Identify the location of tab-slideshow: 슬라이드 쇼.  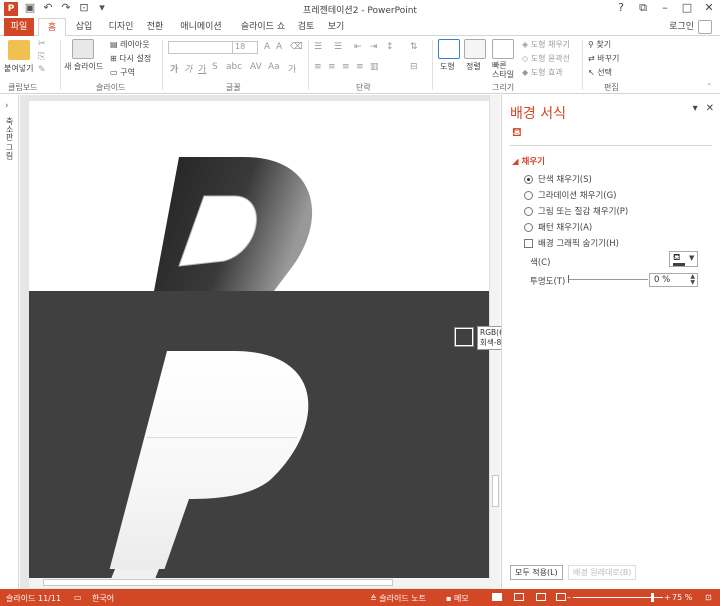
(263, 27).